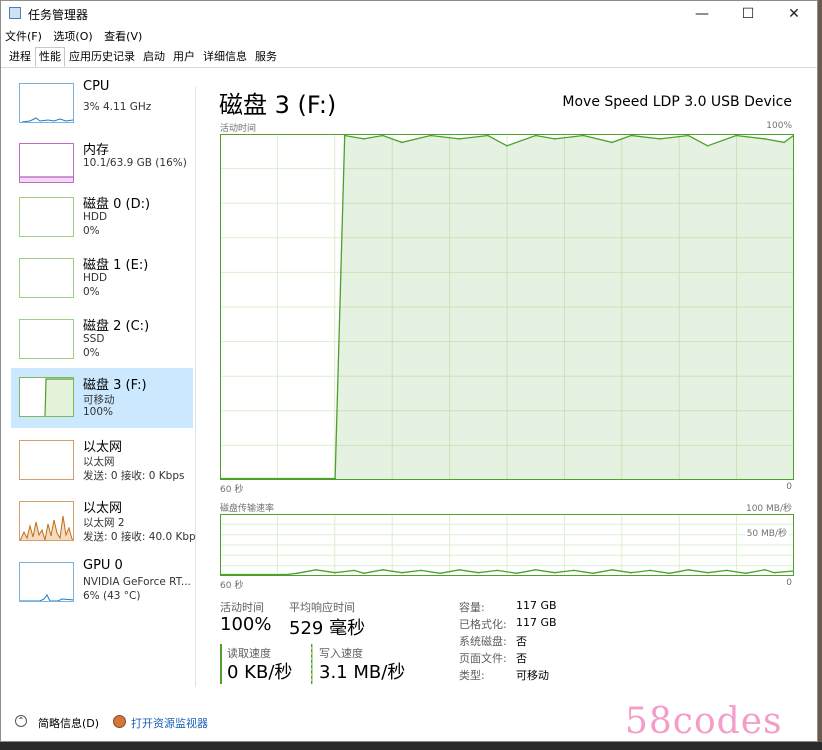 Image resolution: width=822 pixels, height=750 pixels. Describe the element at coordinates (246, 624) in the screenshot. I see `active-time-value: 100%` at that location.